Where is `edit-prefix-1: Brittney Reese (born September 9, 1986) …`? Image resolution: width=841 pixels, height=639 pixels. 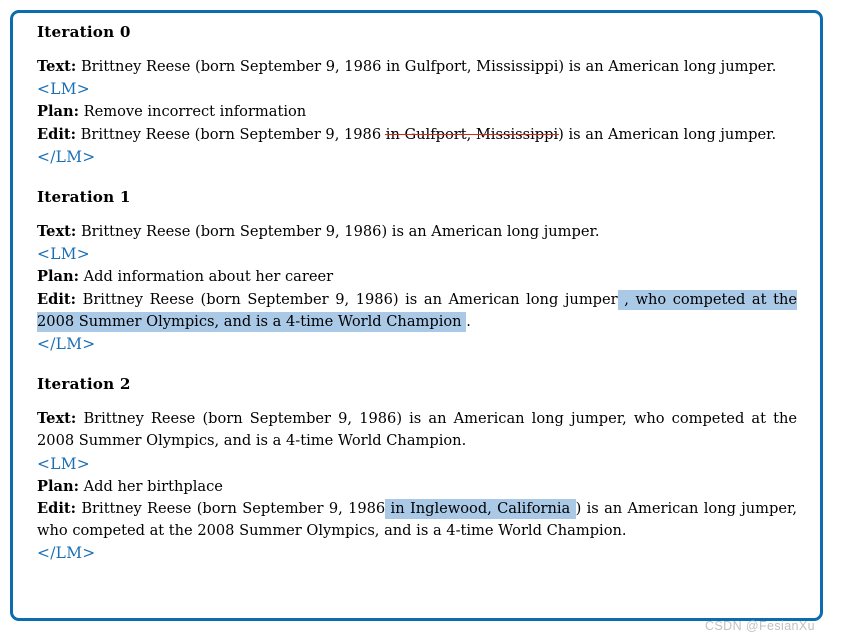
edit-prefix-1: Brittney Reese (born September 9, 1986) … is located at coordinates (350, 299).